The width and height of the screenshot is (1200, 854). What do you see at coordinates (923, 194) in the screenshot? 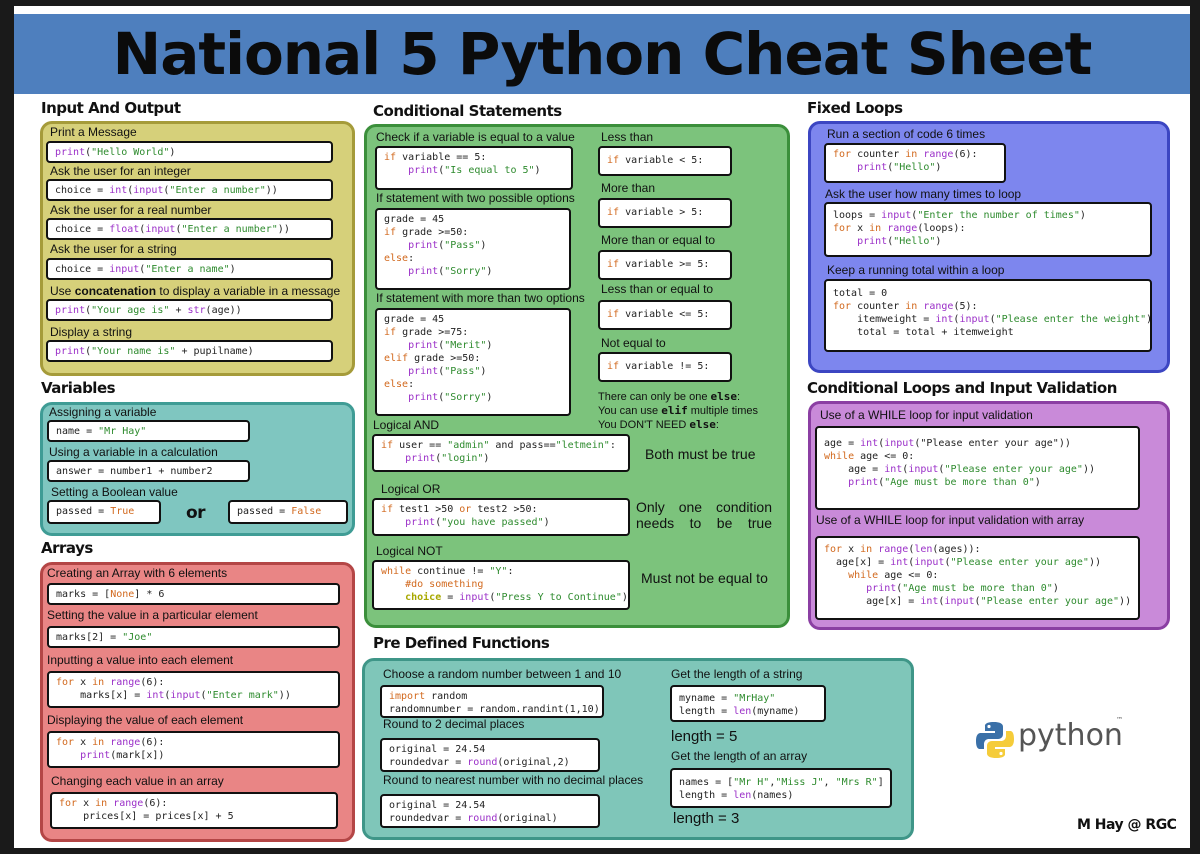
I see `fl-ask-label: Ask the user how many times to loop` at bounding box center [923, 194].